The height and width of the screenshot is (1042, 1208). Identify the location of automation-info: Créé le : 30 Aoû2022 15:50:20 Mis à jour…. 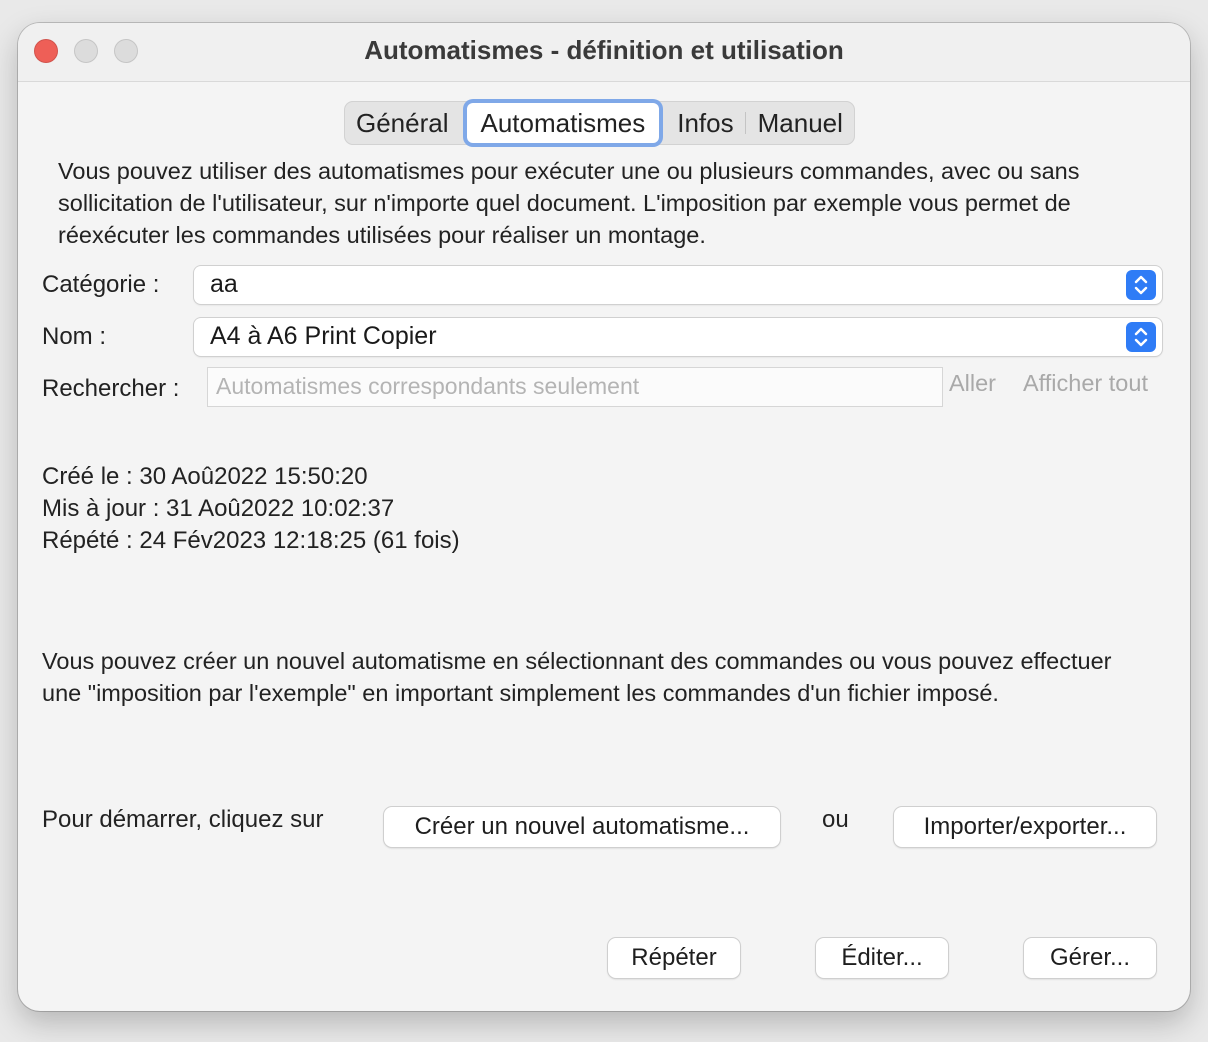
(251, 509).